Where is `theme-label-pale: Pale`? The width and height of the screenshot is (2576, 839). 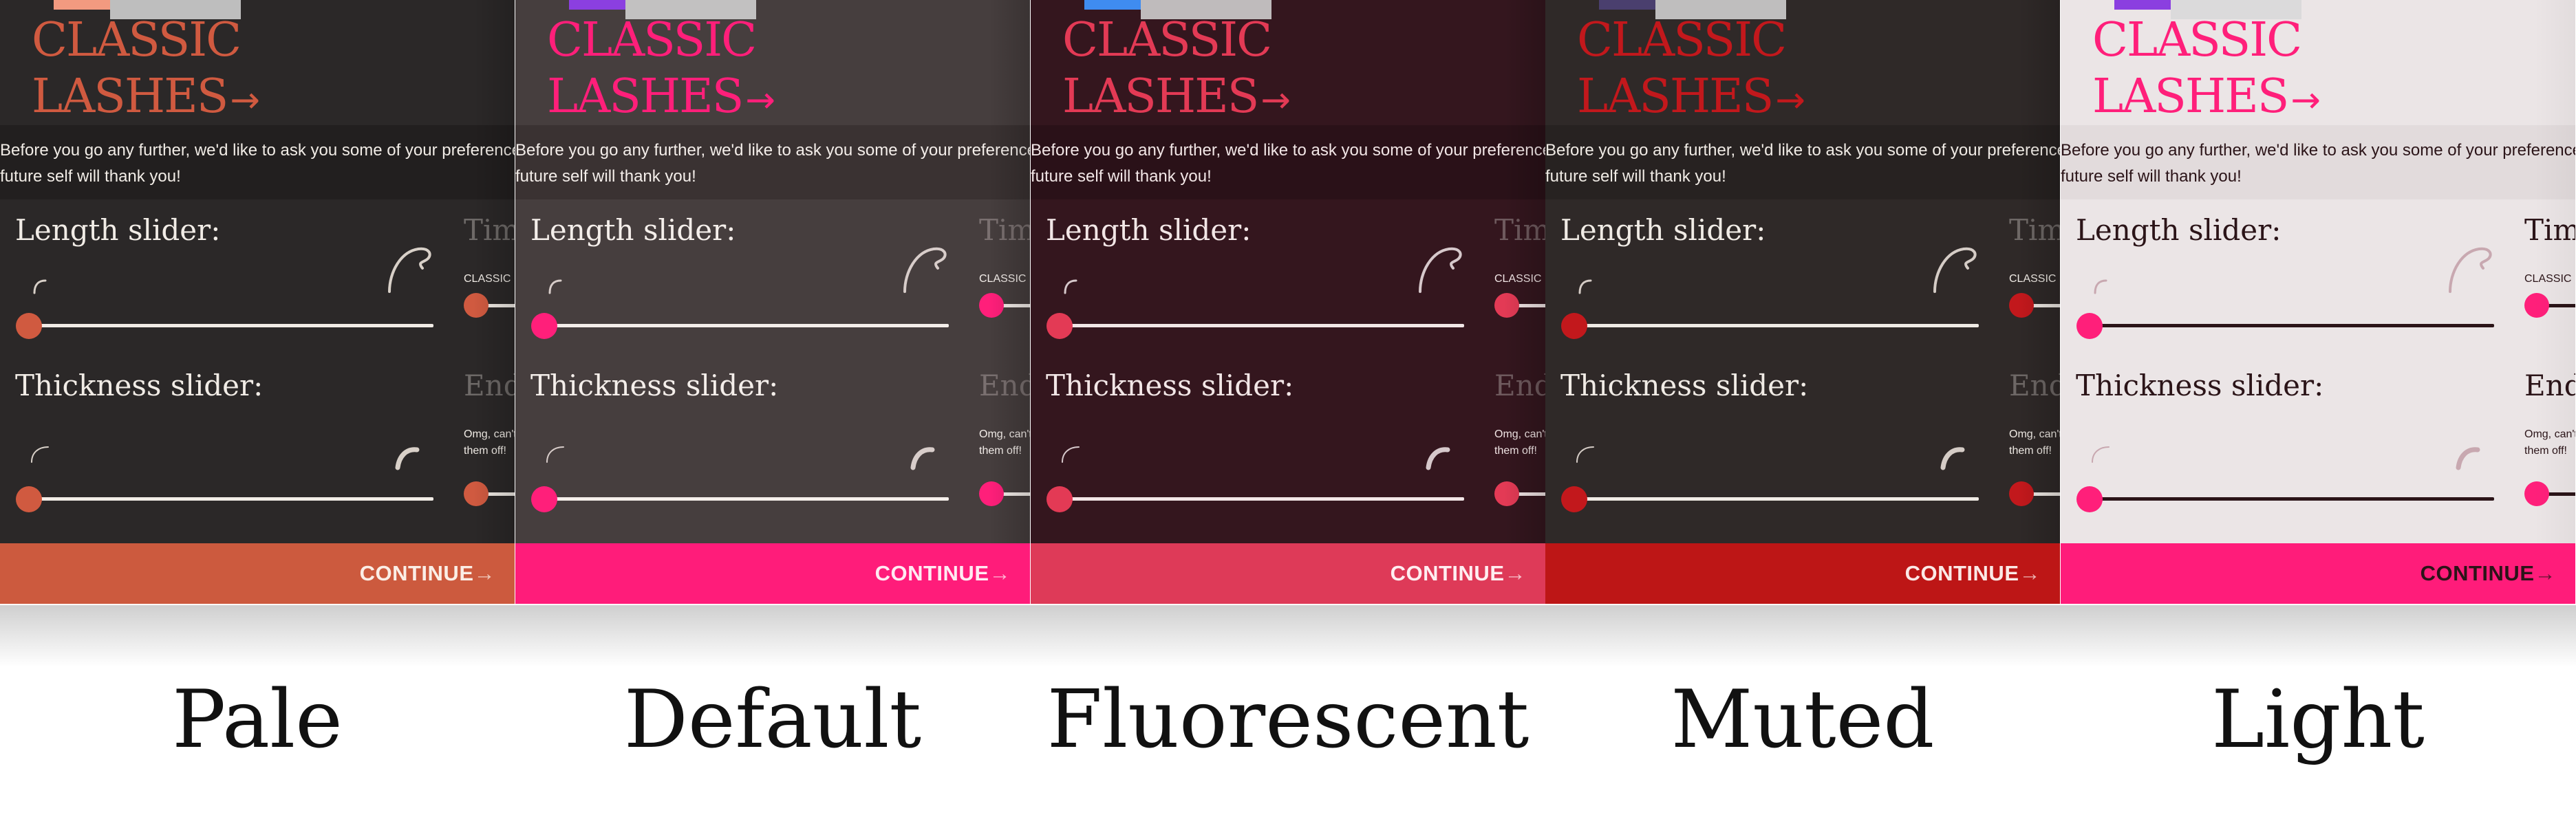
theme-label-pale: Pale is located at coordinates (257, 719).